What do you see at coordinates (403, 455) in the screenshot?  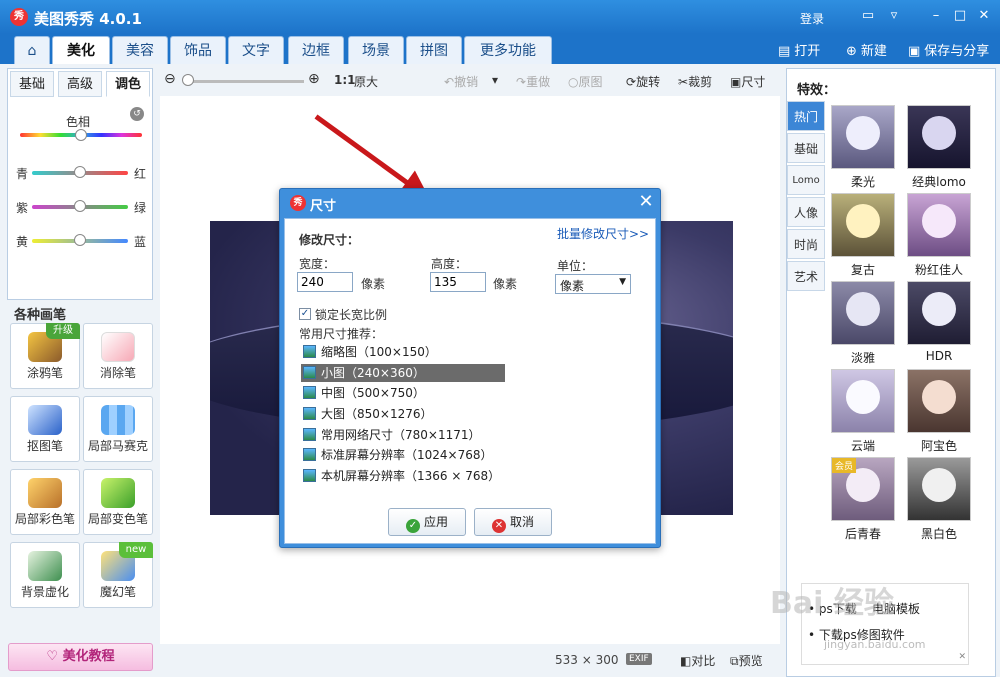 I see `preset-item: 标准屏幕分辨率（1024×768）` at bounding box center [403, 455].